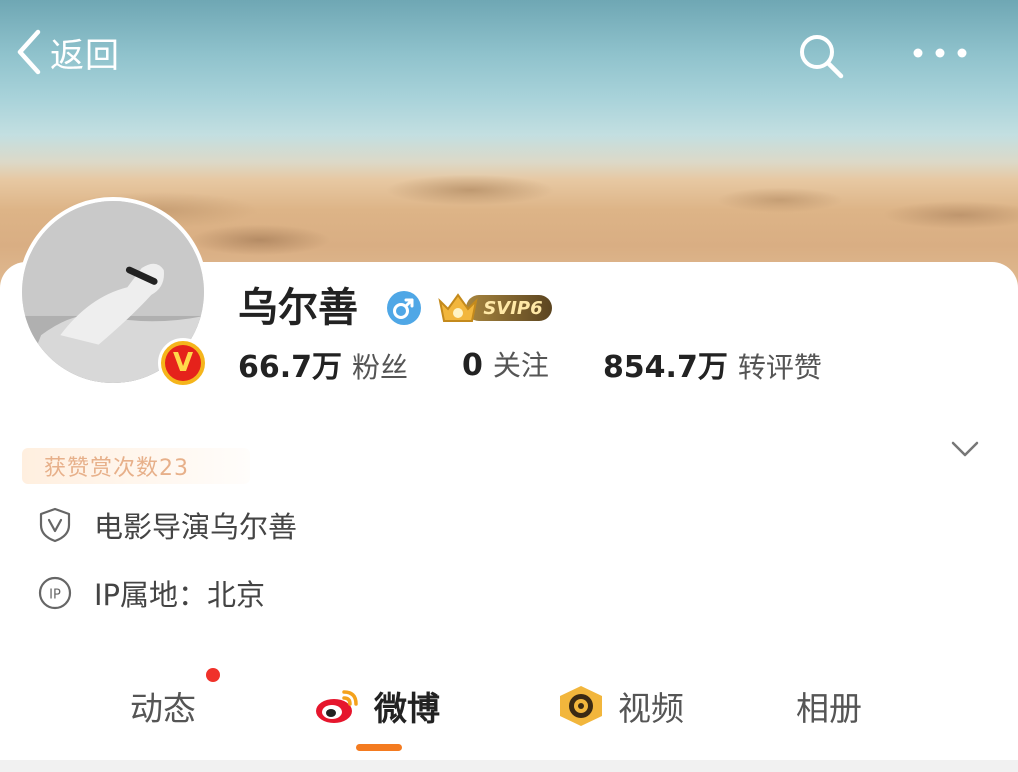  I want to click on ip-location-row: IP IP属地：北京, so click(151, 593).